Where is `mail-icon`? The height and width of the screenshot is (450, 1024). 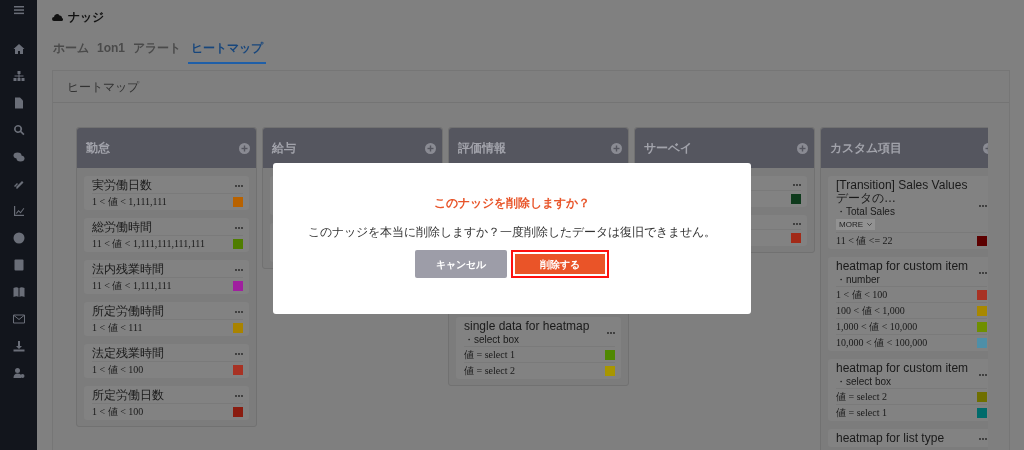 mail-icon is located at coordinates (18, 319).